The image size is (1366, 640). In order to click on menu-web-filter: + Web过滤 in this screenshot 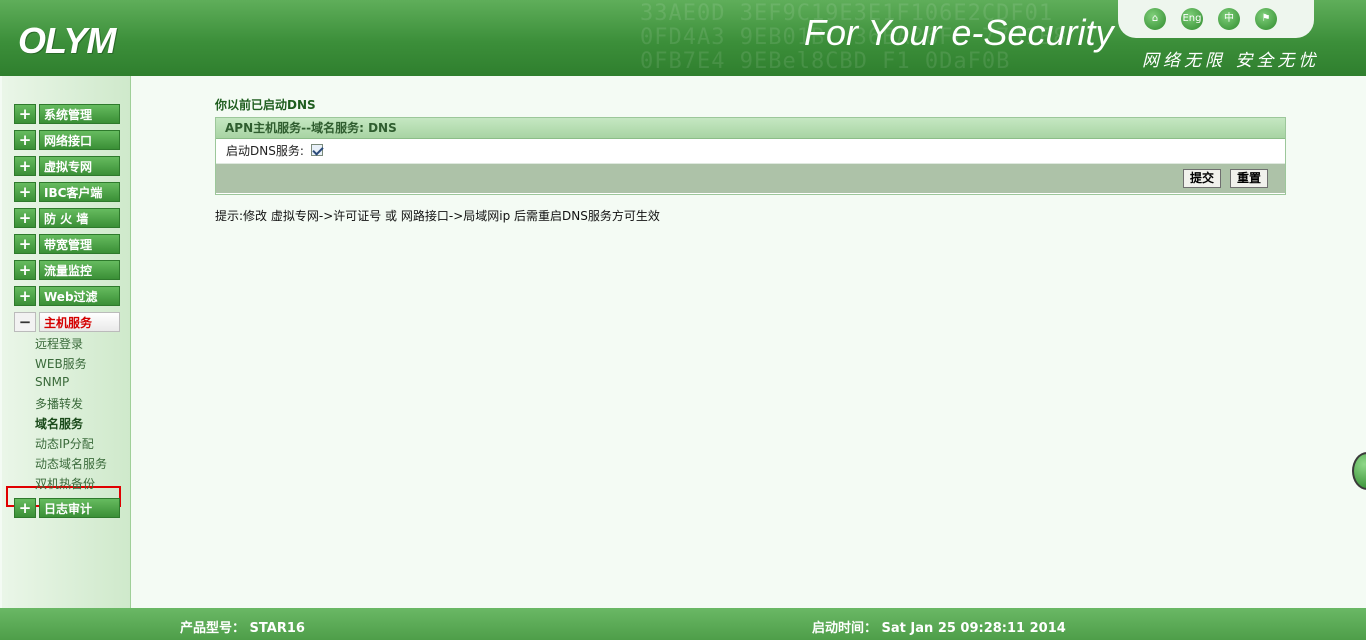, I will do `click(67, 296)`.